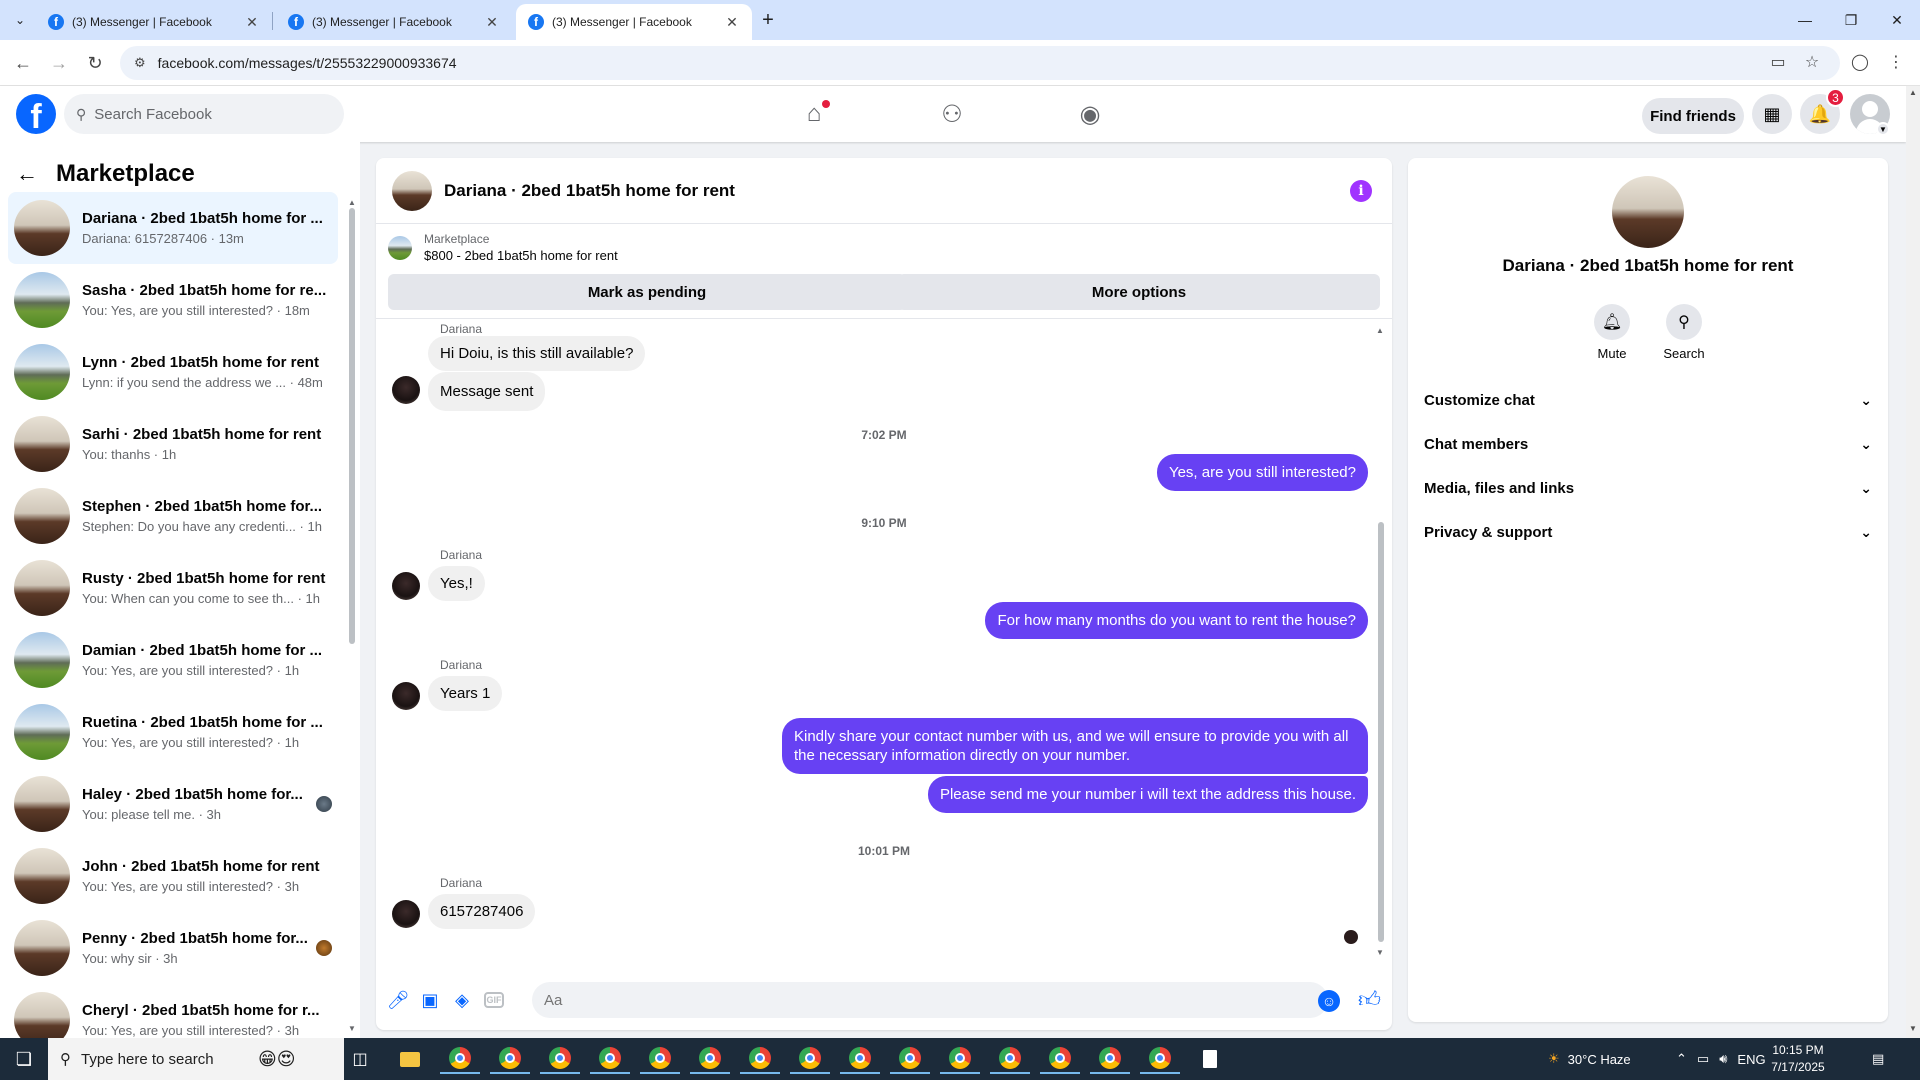 Image resolution: width=1920 pixels, height=1080 pixels. What do you see at coordinates (95, 63) in the screenshot?
I see `reload-icon: ↻` at bounding box center [95, 63].